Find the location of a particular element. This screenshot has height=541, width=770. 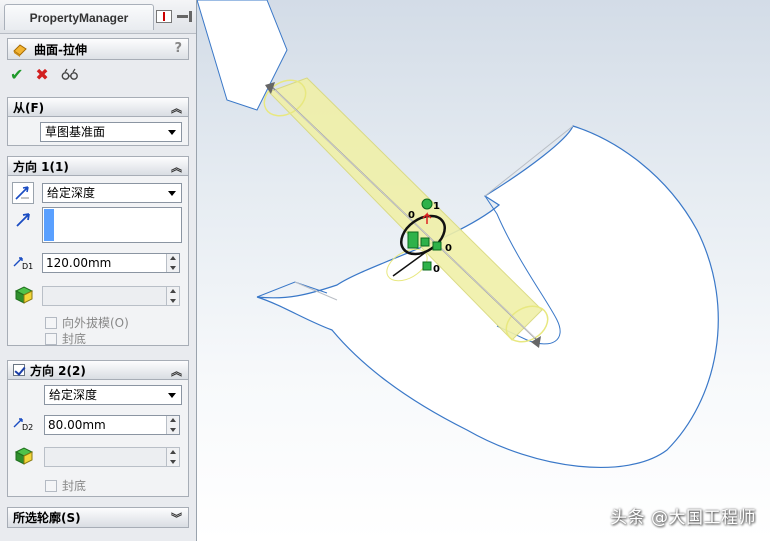

cap-end-checkbox-1: 封底 is located at coordinates (65, 338).